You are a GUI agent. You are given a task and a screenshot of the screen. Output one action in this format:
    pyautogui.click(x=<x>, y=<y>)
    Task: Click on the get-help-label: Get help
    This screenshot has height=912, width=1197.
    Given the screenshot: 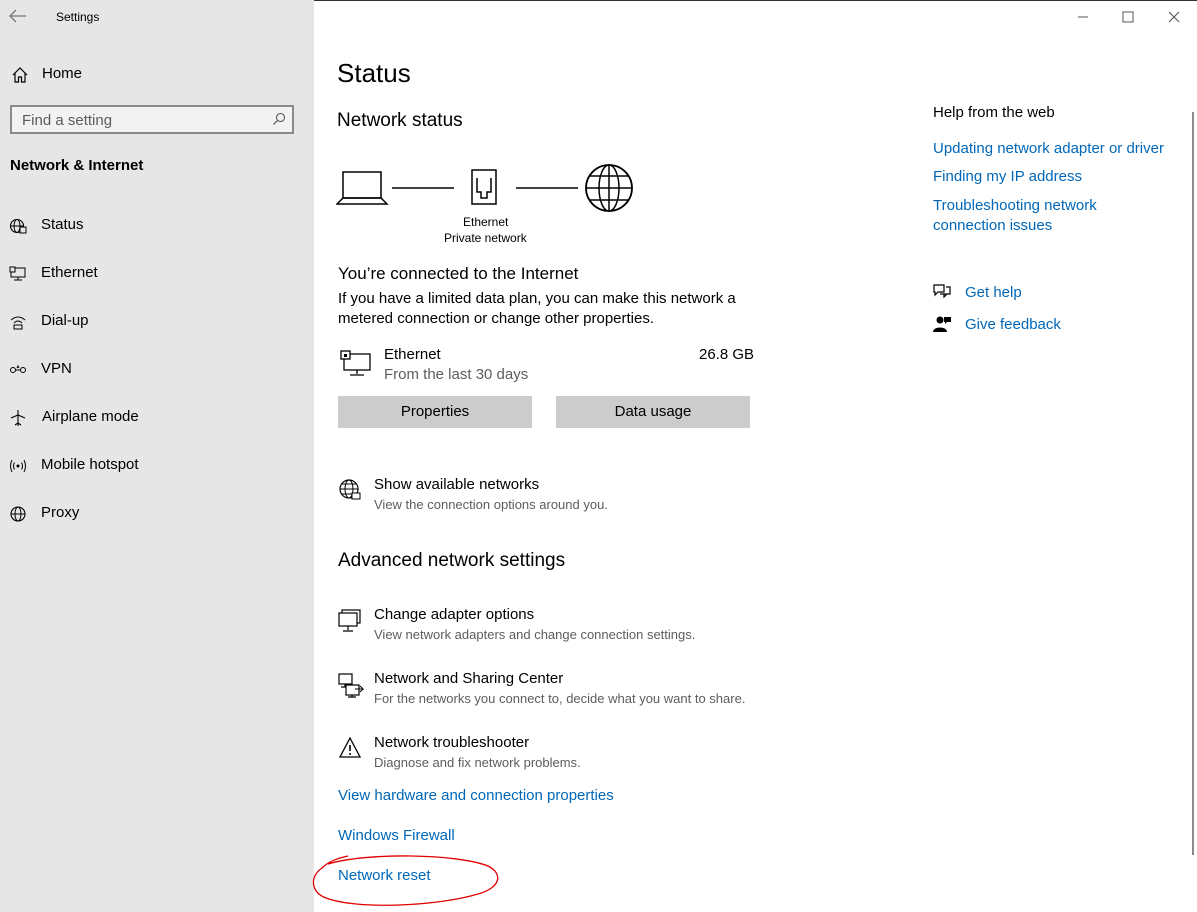 What is the action you would take?
    pyautogui.click(x=993, y=292)
    